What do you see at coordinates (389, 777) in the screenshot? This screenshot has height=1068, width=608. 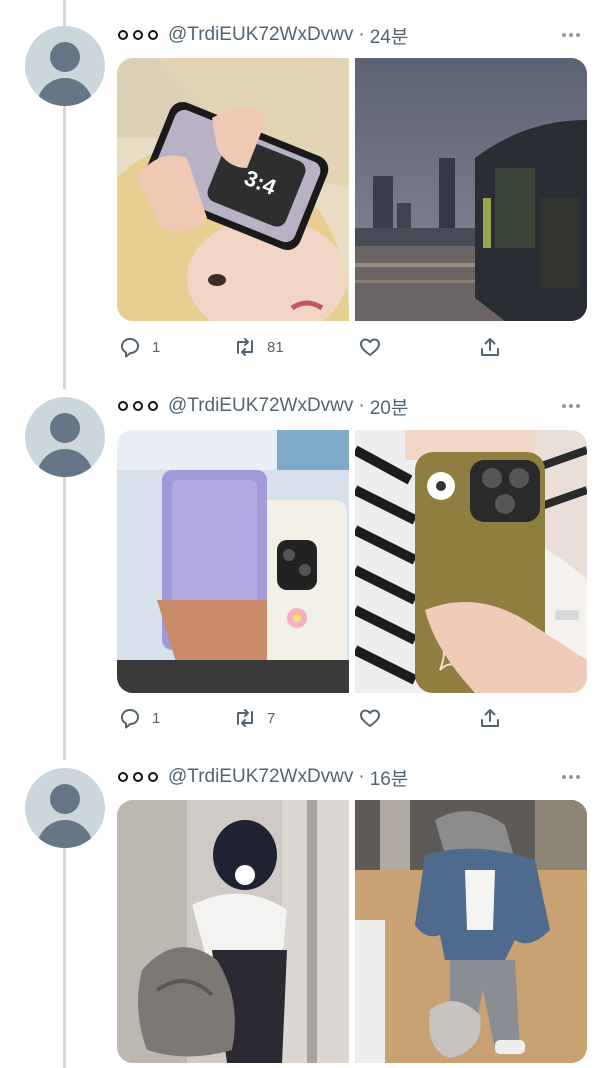 I see `timestamp: 16분` at bounding box center [389, 777].